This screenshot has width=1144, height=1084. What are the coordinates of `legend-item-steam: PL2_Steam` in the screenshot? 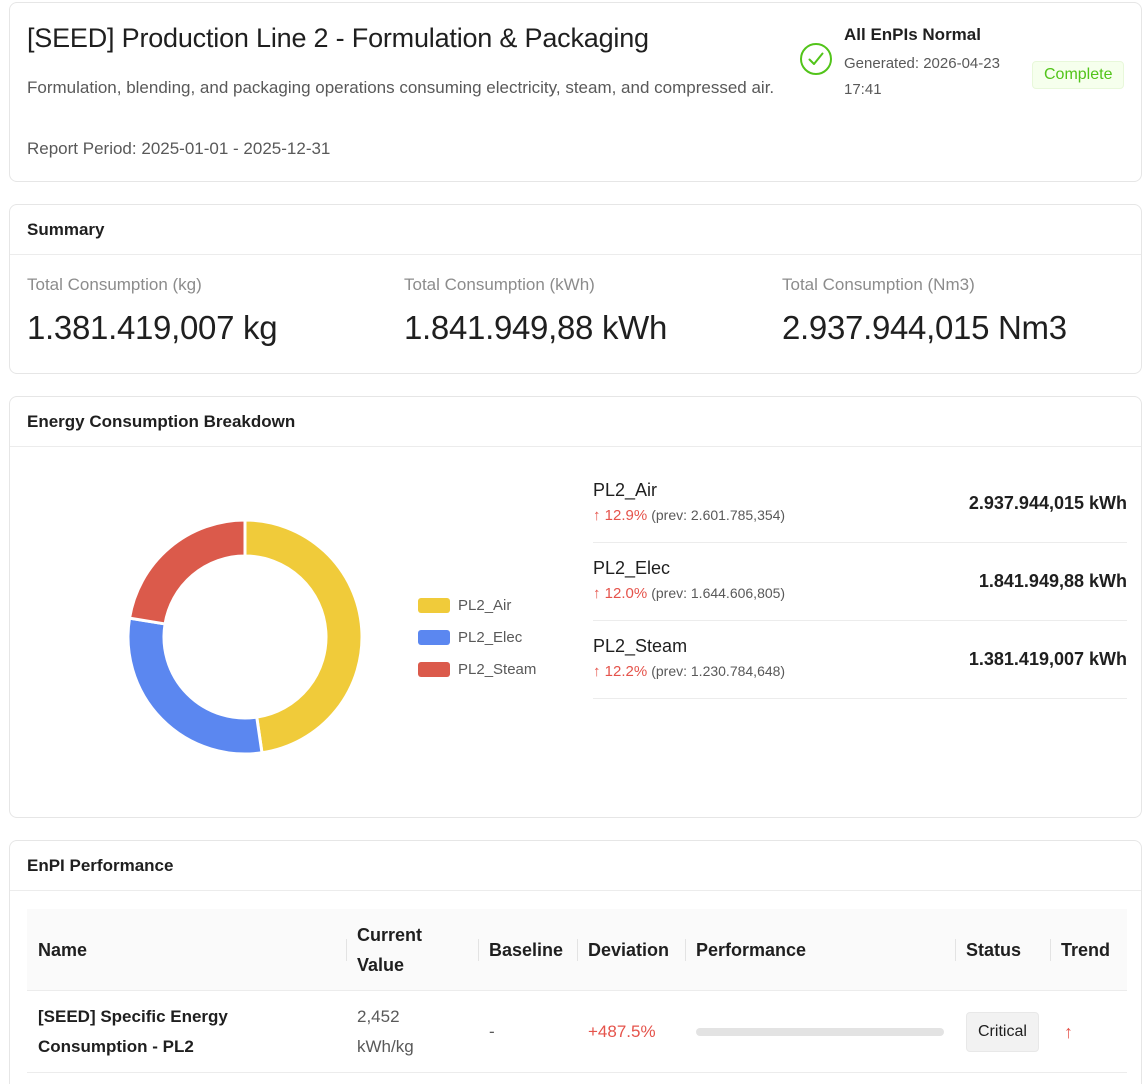 It's located at (477, 669).